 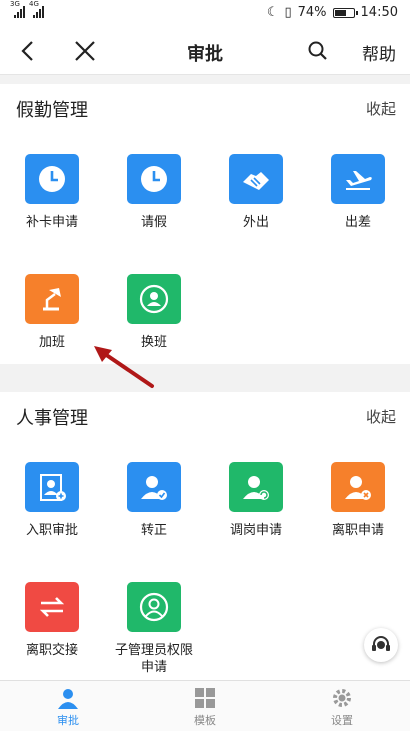 What do you see at coordinates (345, 12) in the screenshot?
I see `battery-icon` at bounding box center [345, 12].